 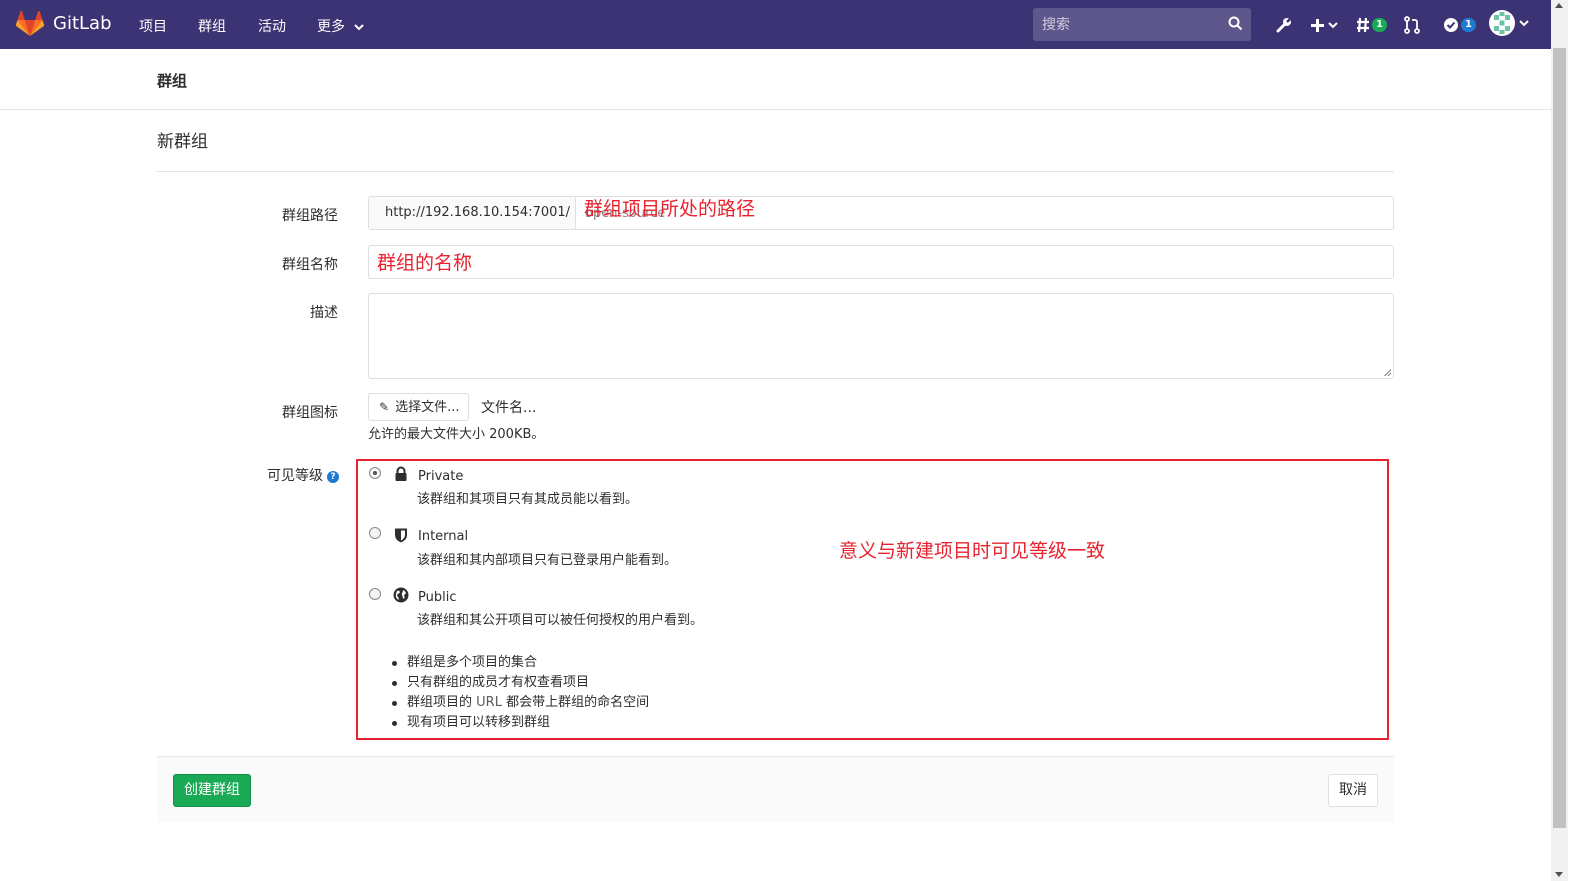 What do you see at coordinates (172, 80) in the screenshot?
I see `breadcrumb-groups: 群组` at bounding box center [172, 80].